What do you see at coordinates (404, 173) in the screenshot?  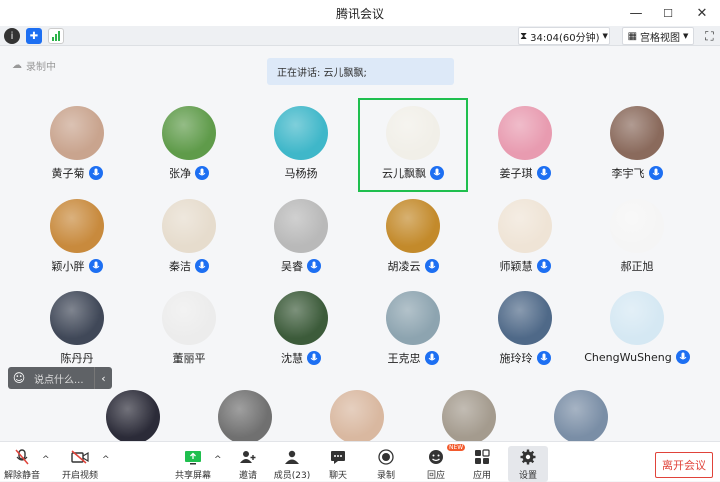 I see `participant-name: 云儿飘飘` at bounding box center [404, 173].